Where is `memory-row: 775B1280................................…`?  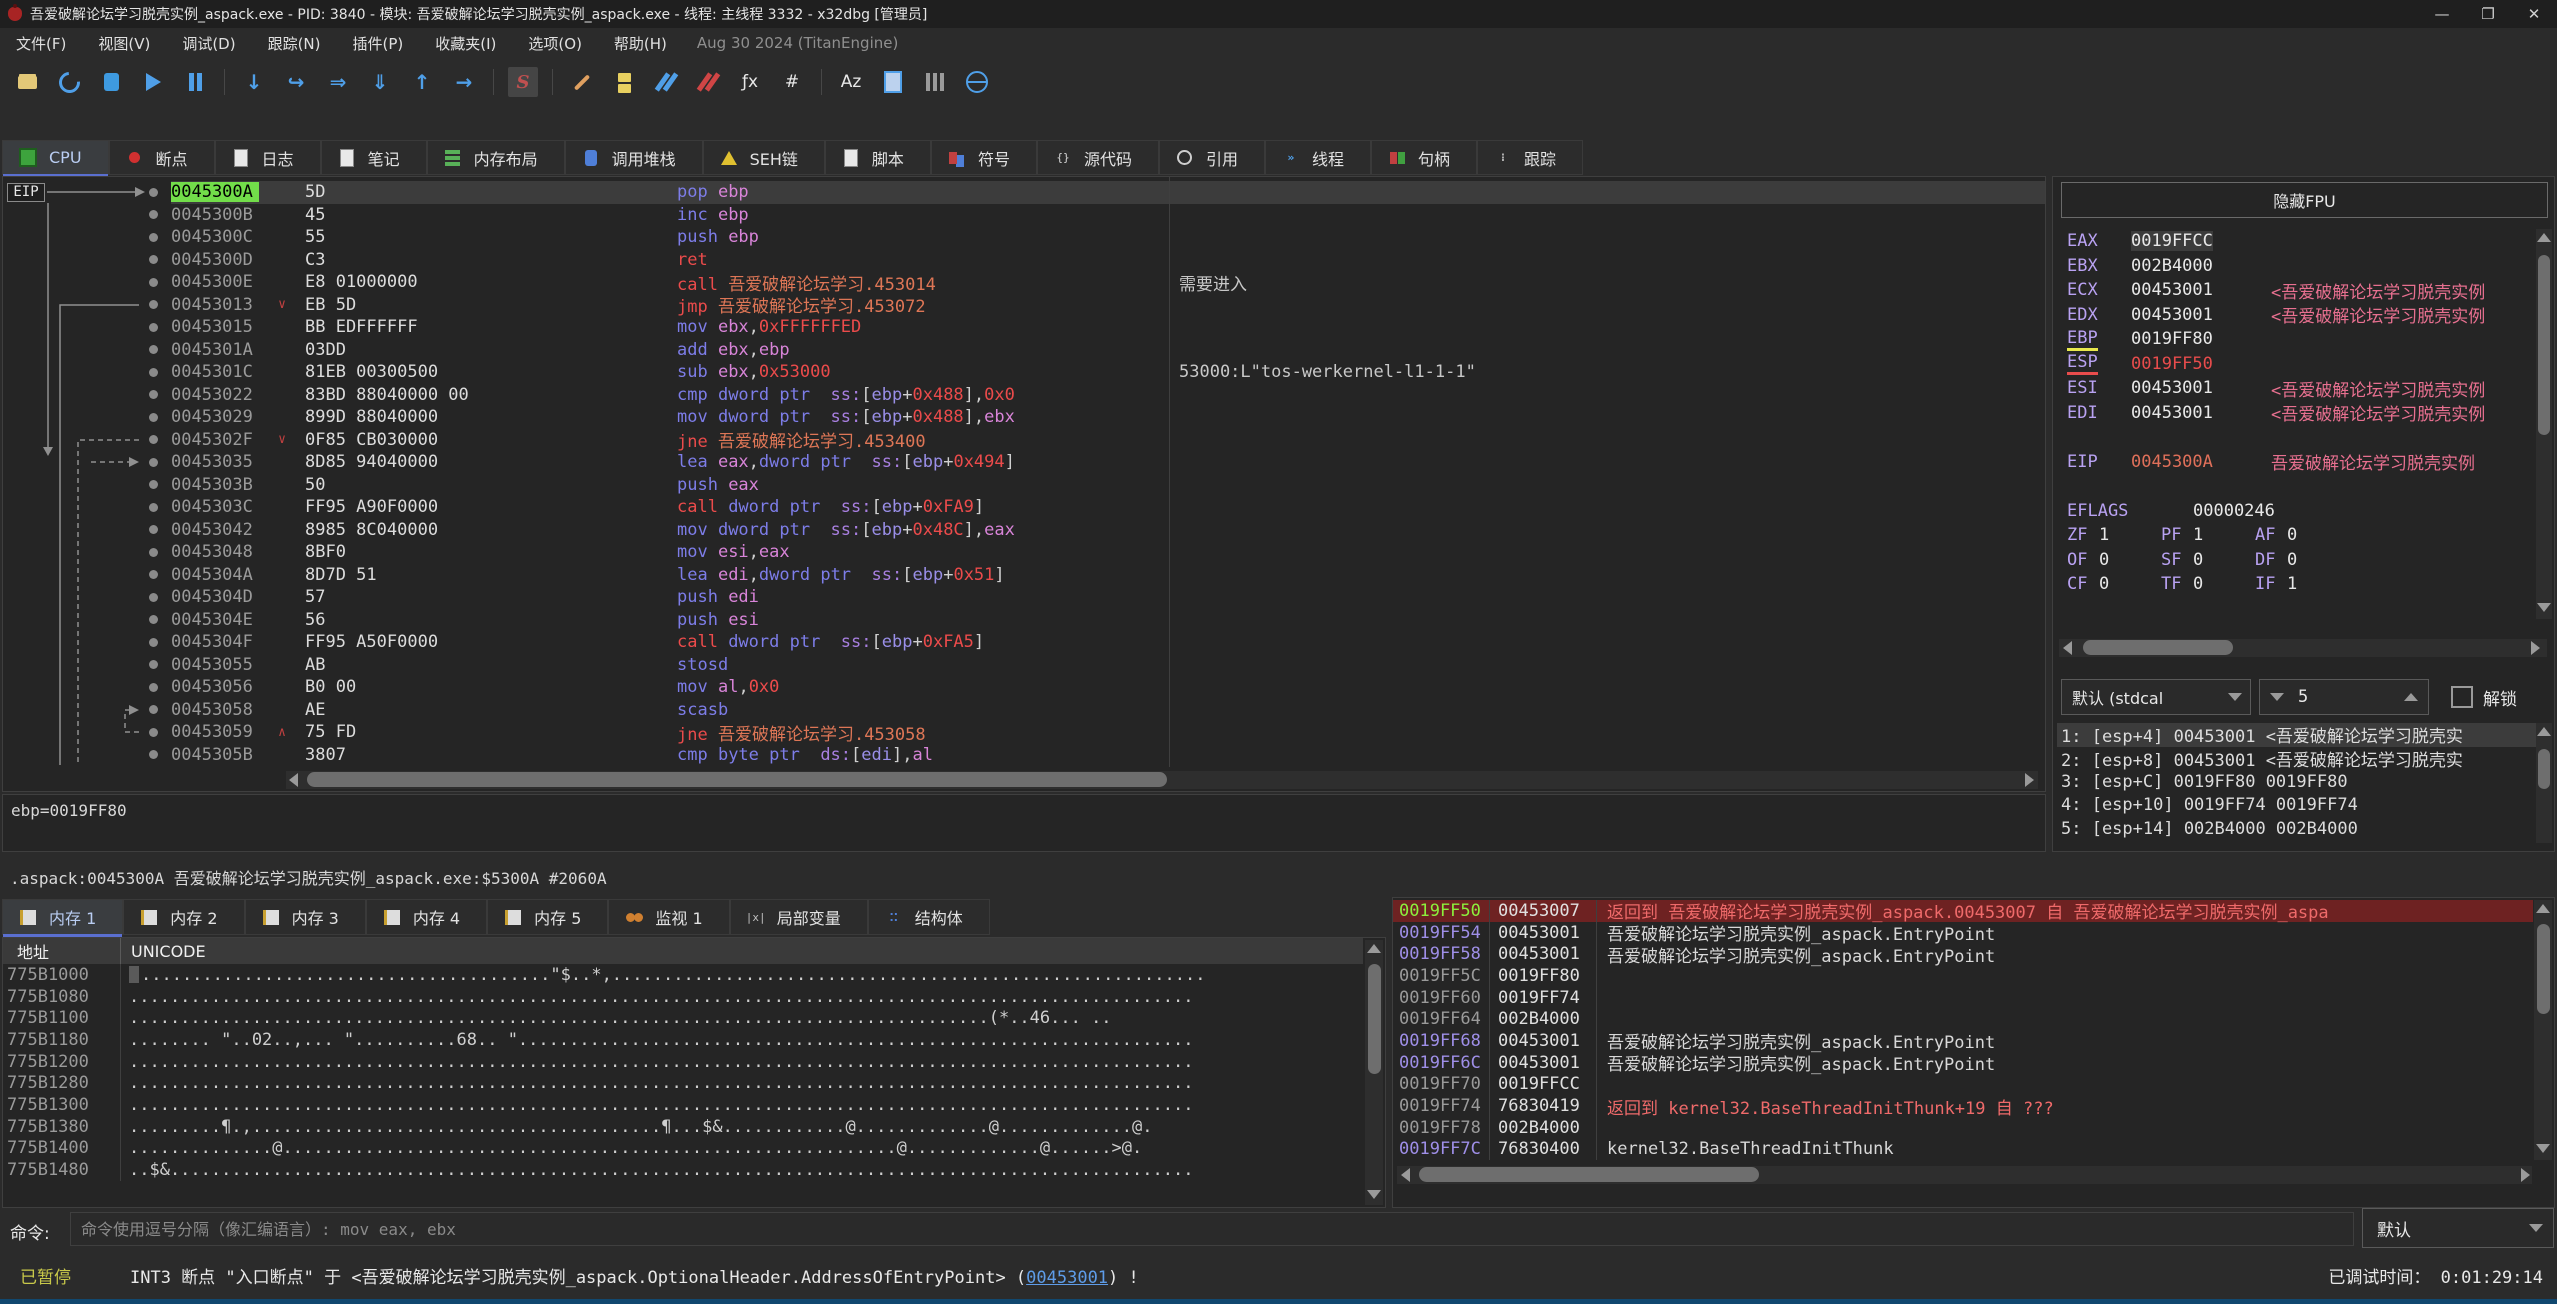
memory-row: 775B1280................................… is located at coordinates (683, 1083).